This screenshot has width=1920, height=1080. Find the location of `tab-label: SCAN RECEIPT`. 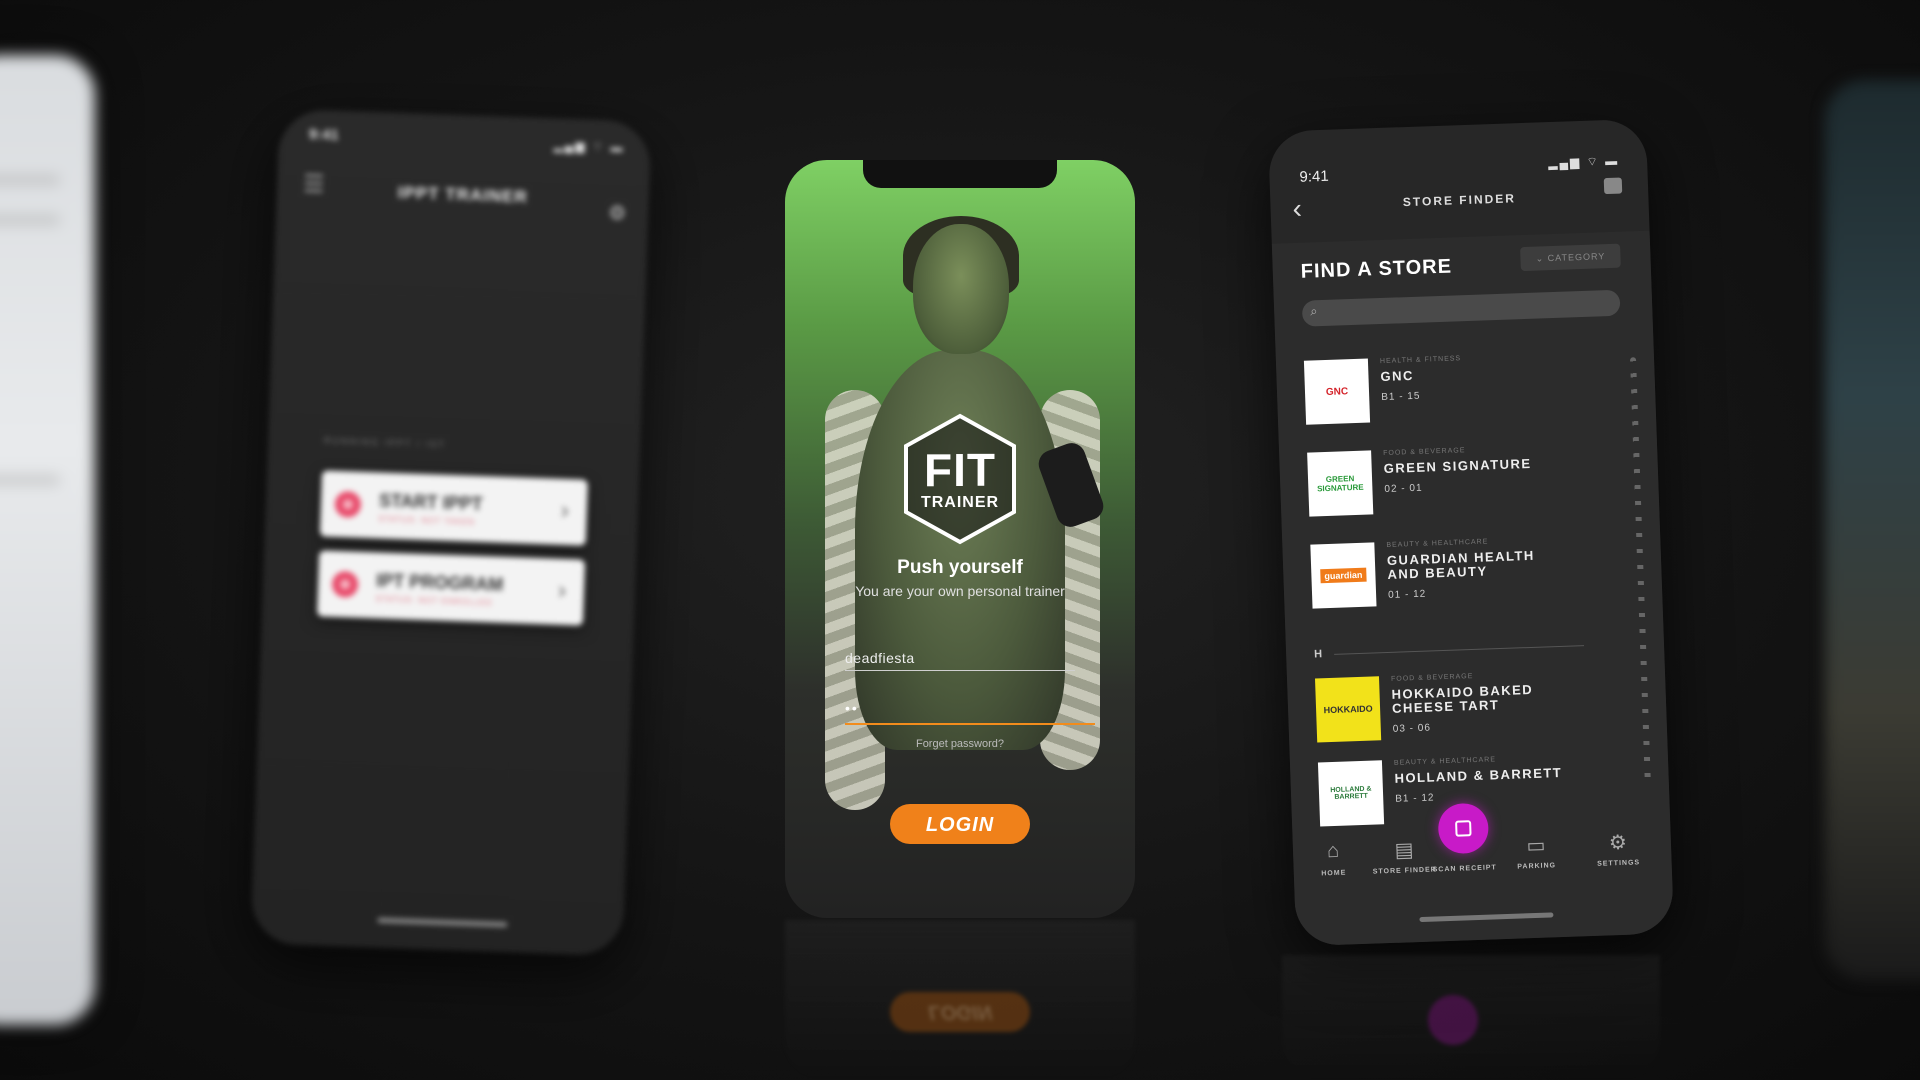

tab-label: SCAN RECEIPT is located at coordinates (1464, 869).